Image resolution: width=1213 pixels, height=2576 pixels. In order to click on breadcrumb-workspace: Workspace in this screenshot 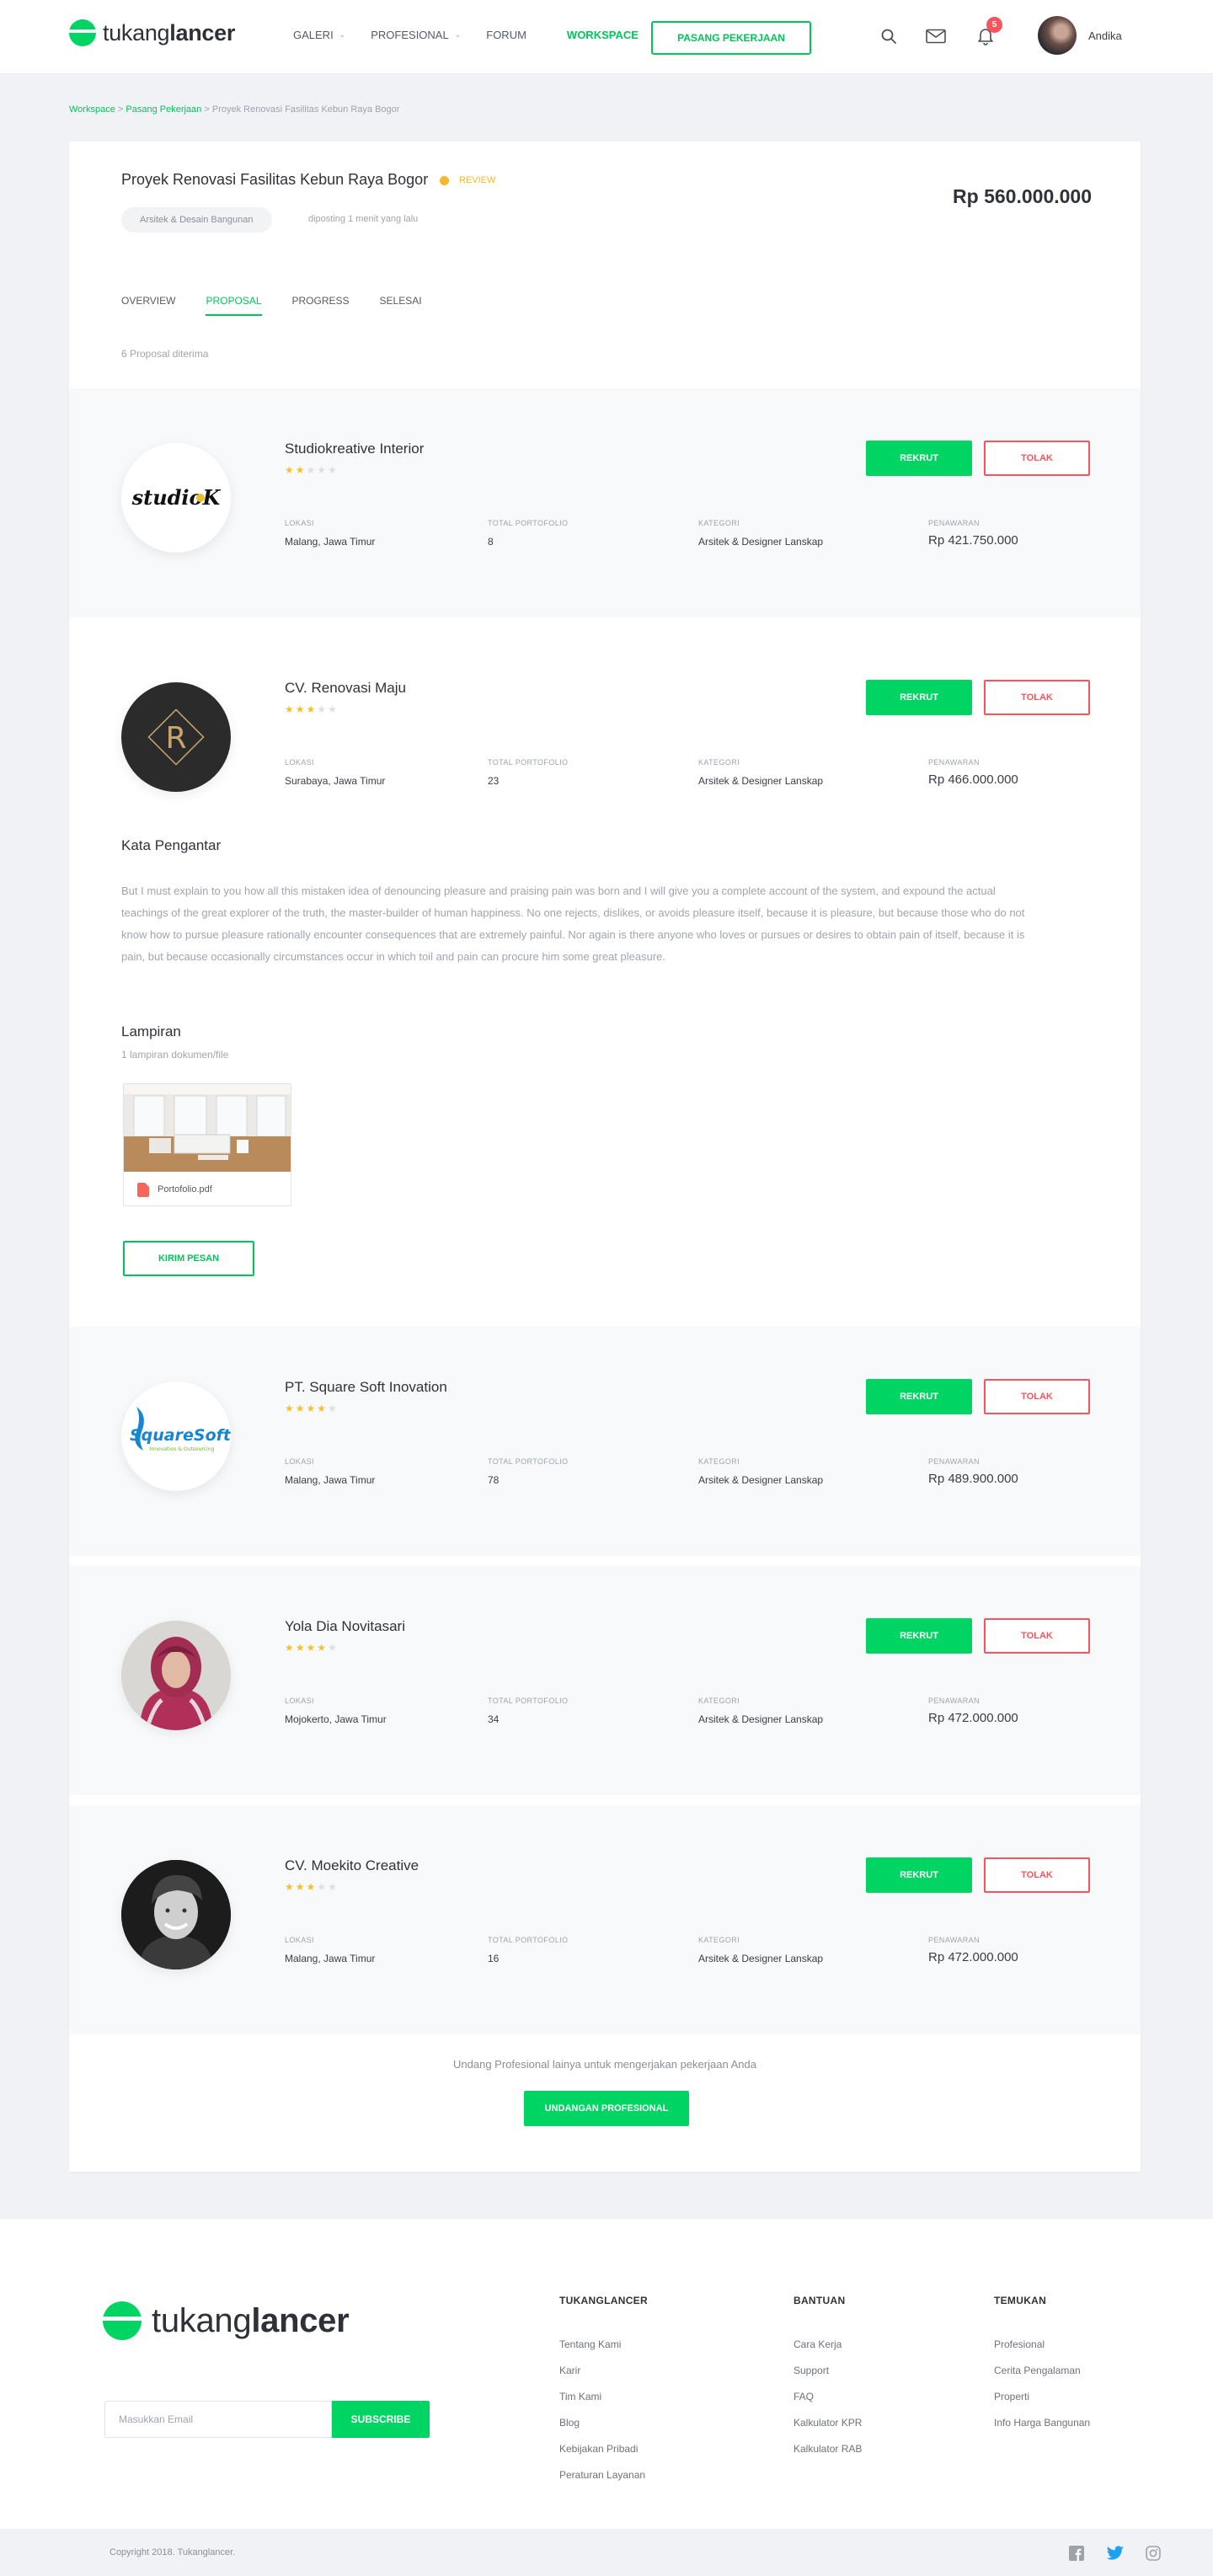, I will do `click(92, 109)`.